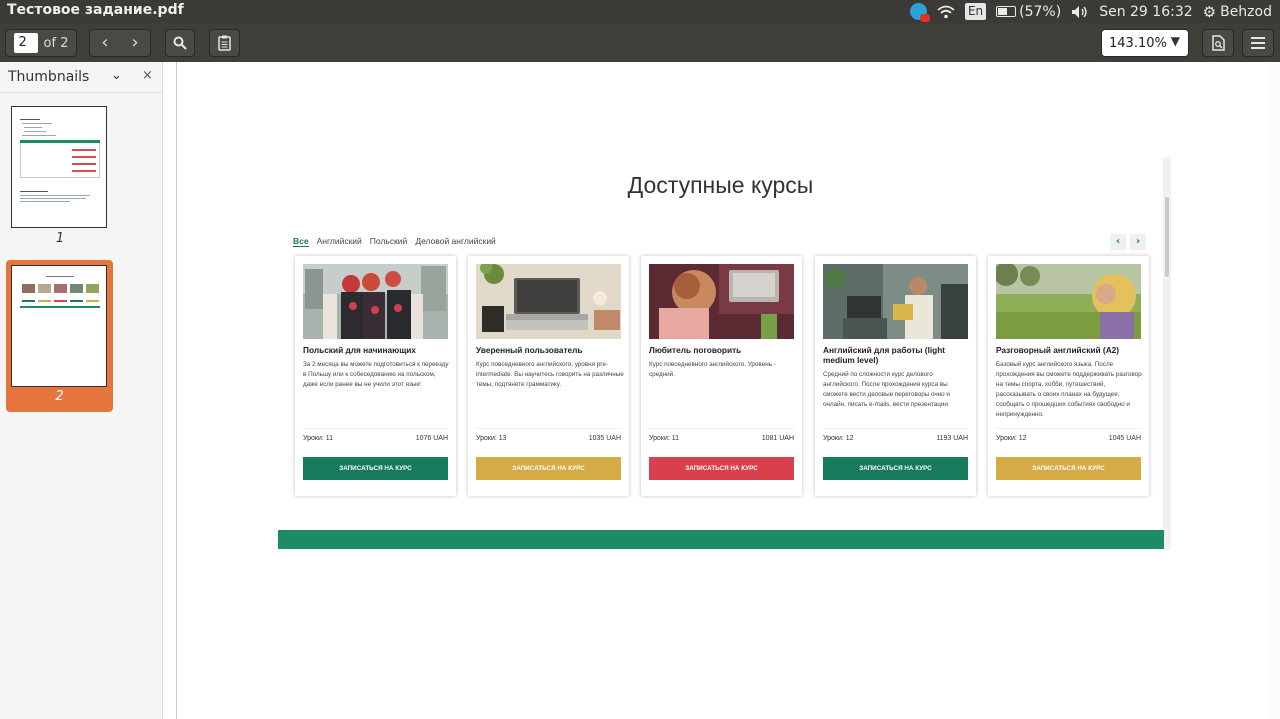 The width and height of the screenshot is (1280, 719). What do you see at coordinates (147, 75) in the screenshot?
I see `close-sidebar-button: ×` at bounding box center [147, 75].